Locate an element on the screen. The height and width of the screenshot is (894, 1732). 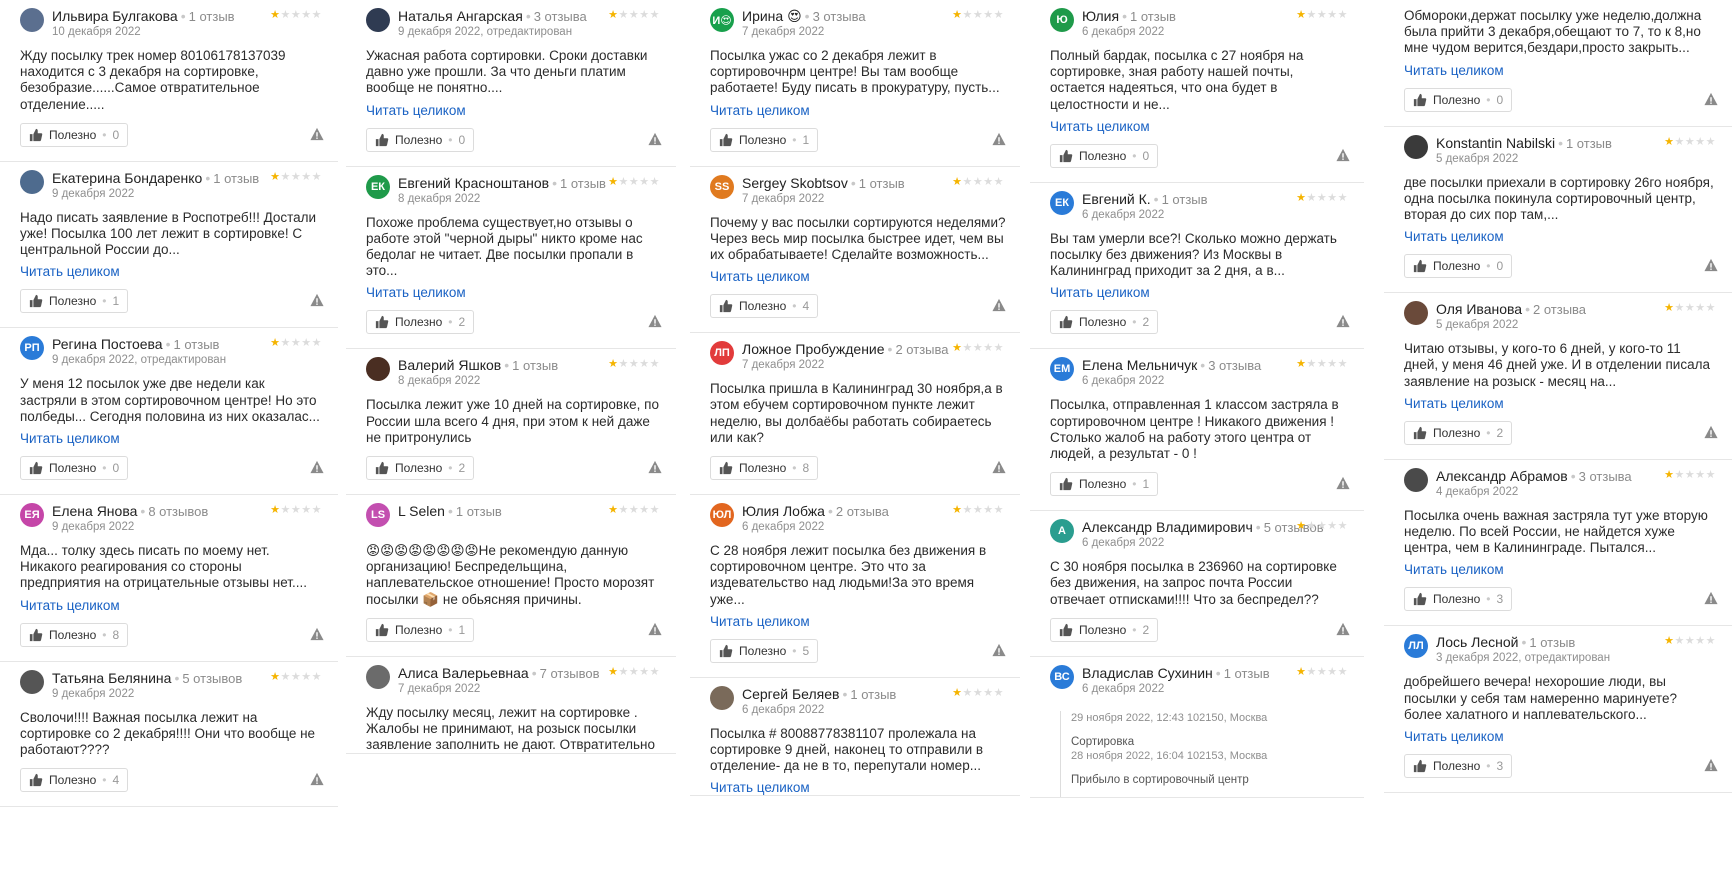
author-name: Татьяна Белянина is located at coordinates (111, 678).